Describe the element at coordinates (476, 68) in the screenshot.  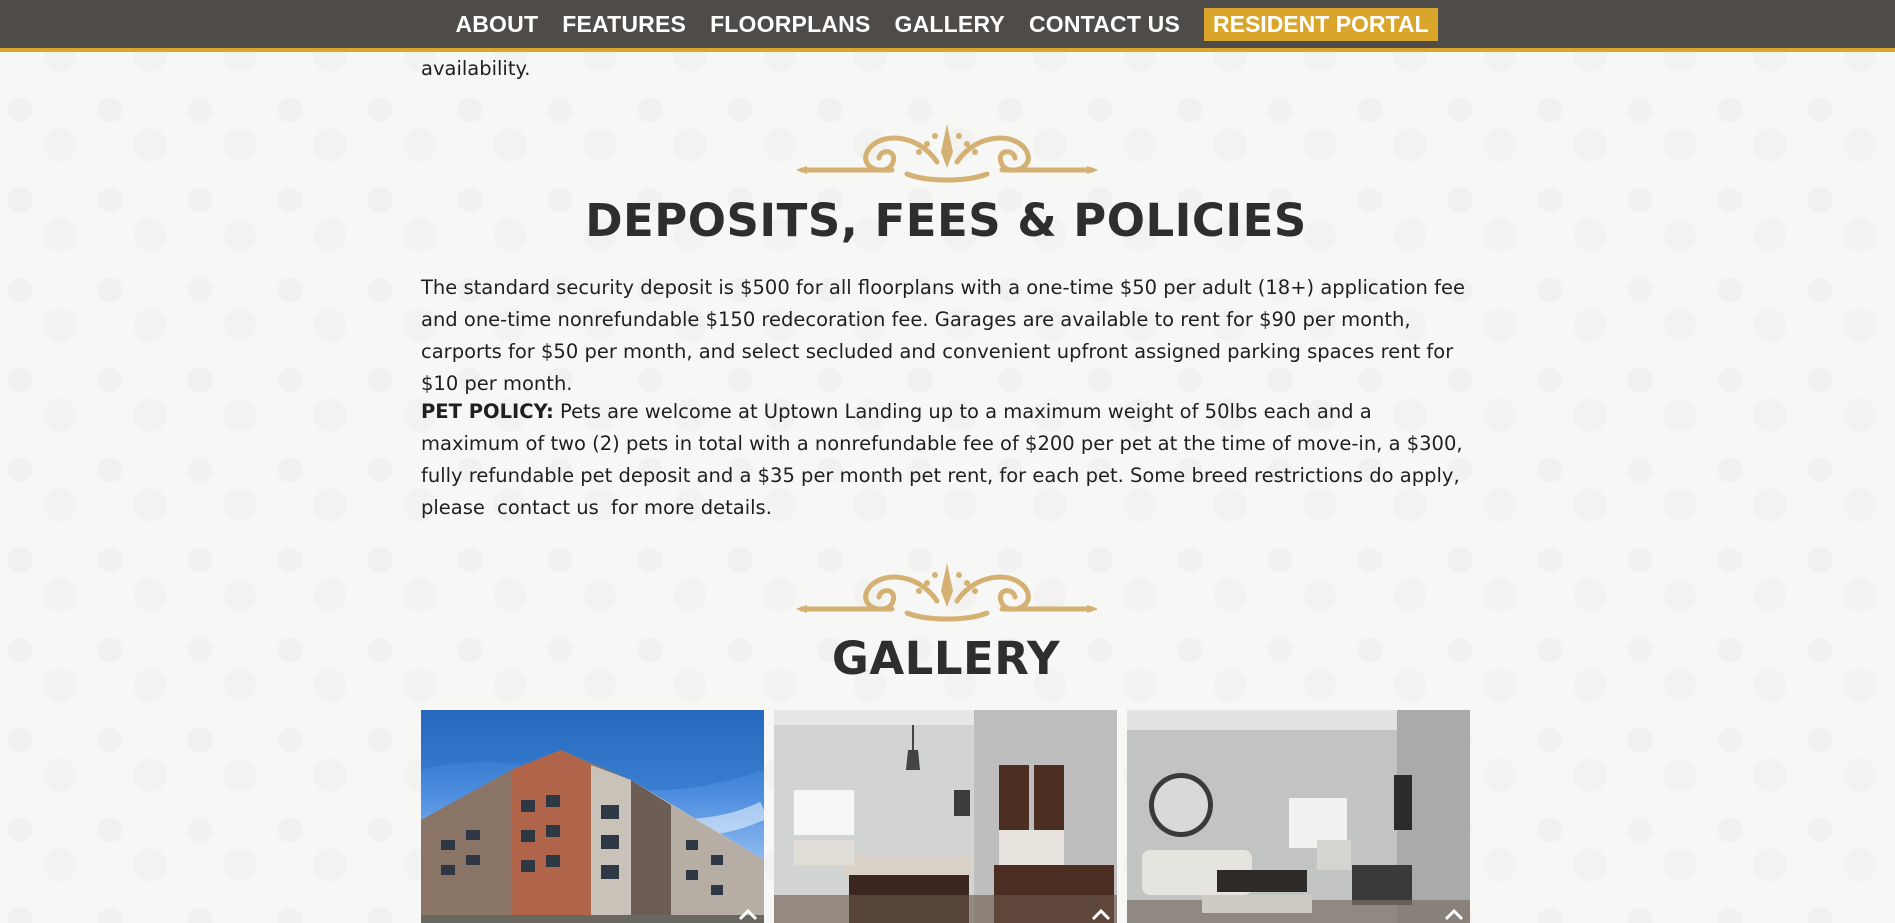
I see `previous-section-text: availability.` at that location.